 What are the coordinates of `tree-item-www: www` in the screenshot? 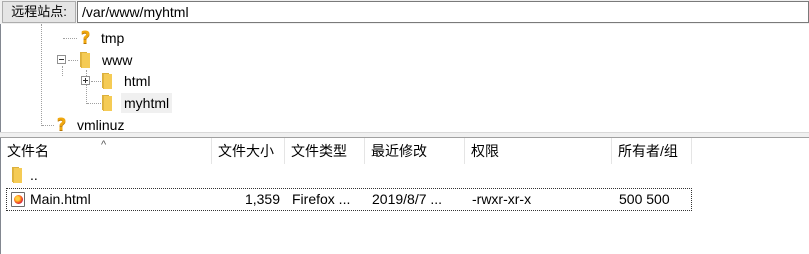 It's located at (106, 60).